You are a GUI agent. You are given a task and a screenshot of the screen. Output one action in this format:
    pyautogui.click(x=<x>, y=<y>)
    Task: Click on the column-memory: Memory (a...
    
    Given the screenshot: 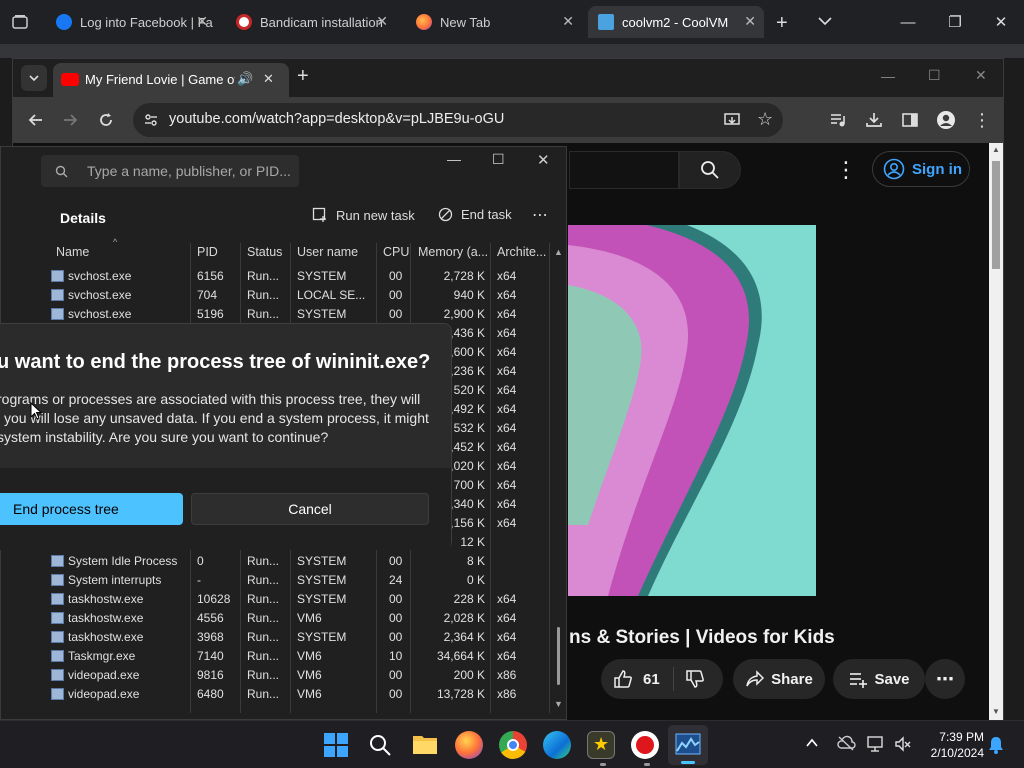 What is the action you would take?
    pyautogui.click(x=453, y=252)
    